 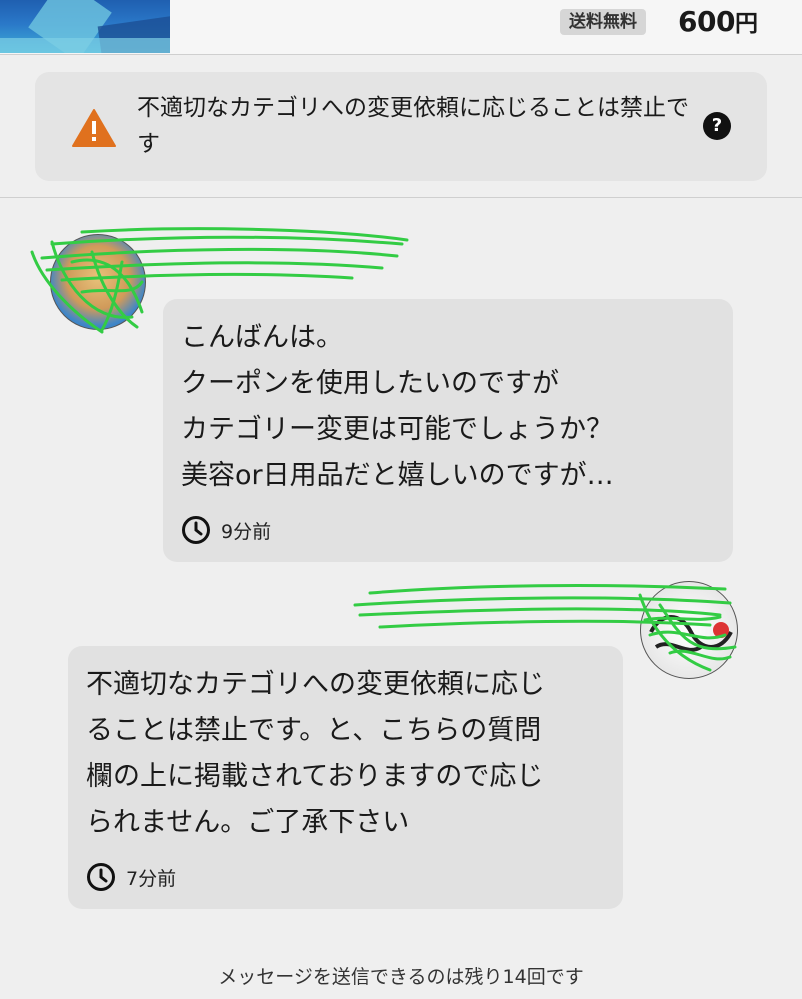 I want to click on remaining-messages-note: メッセージを送信できるのは残り14回です, so click(x=401, y=977).